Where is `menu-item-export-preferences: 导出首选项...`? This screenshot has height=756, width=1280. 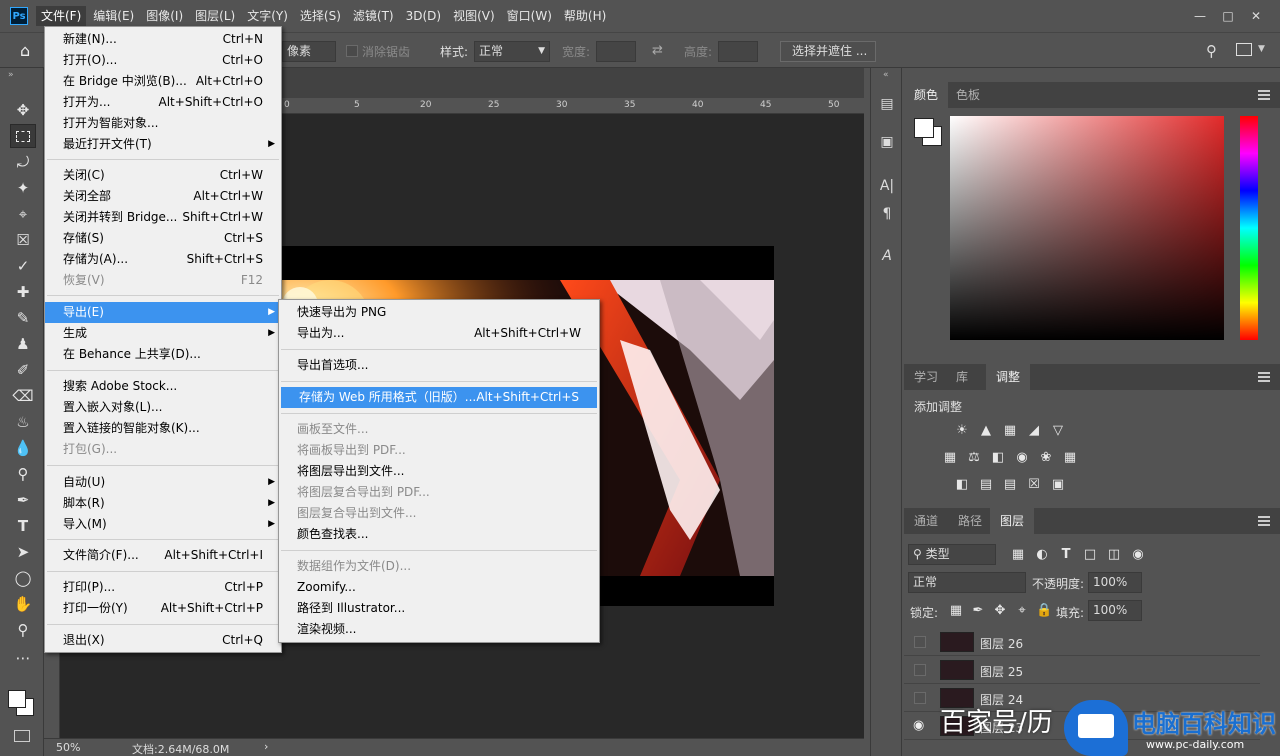
menu-item-export-preferences: 导出首选项... is located at coordinates (439, 365).